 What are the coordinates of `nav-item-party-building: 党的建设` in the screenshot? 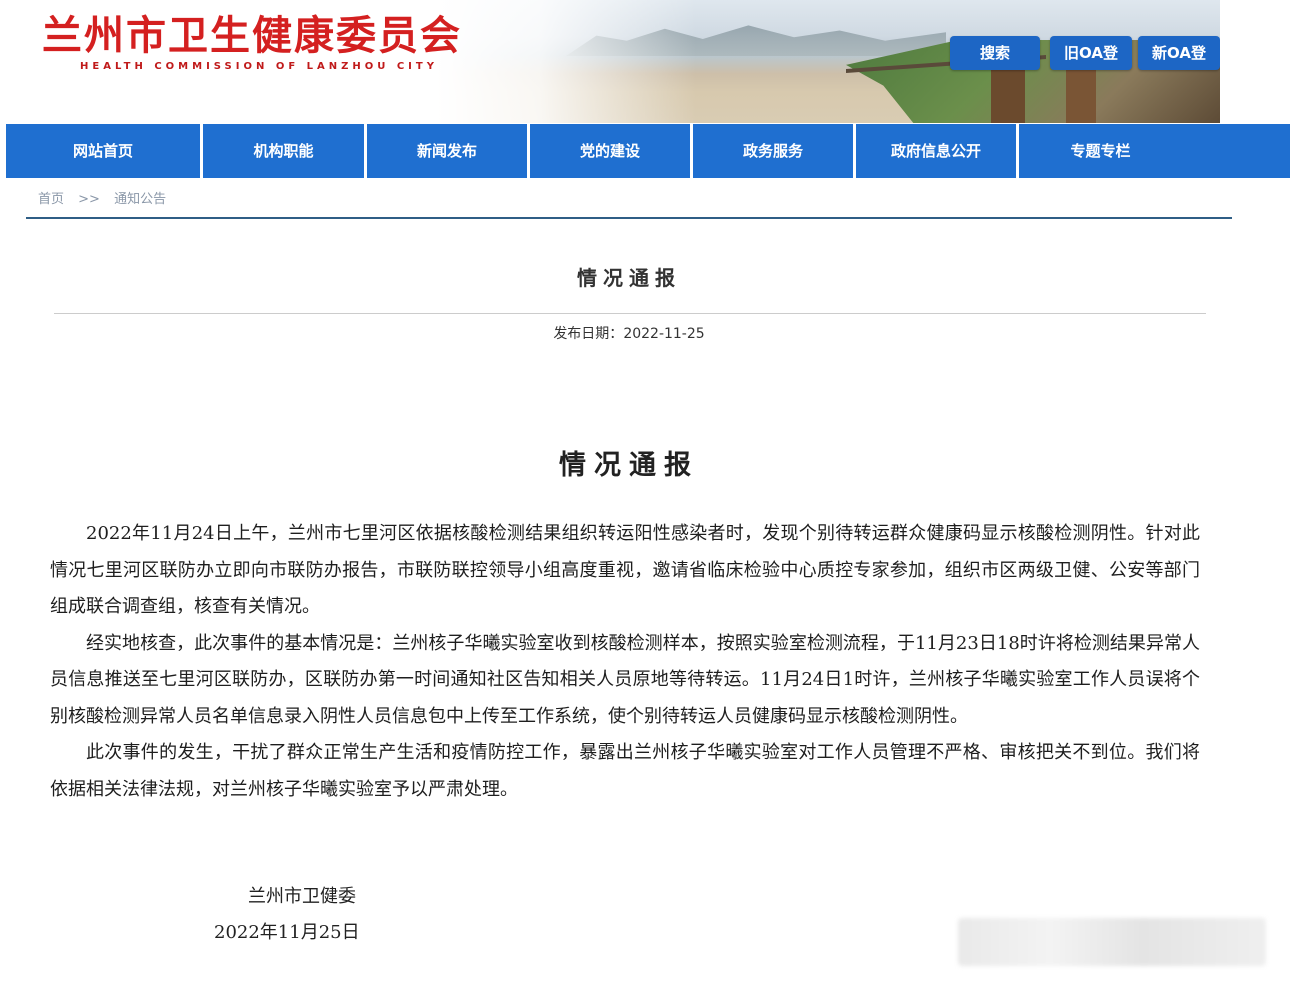 It's located at (611, 151).